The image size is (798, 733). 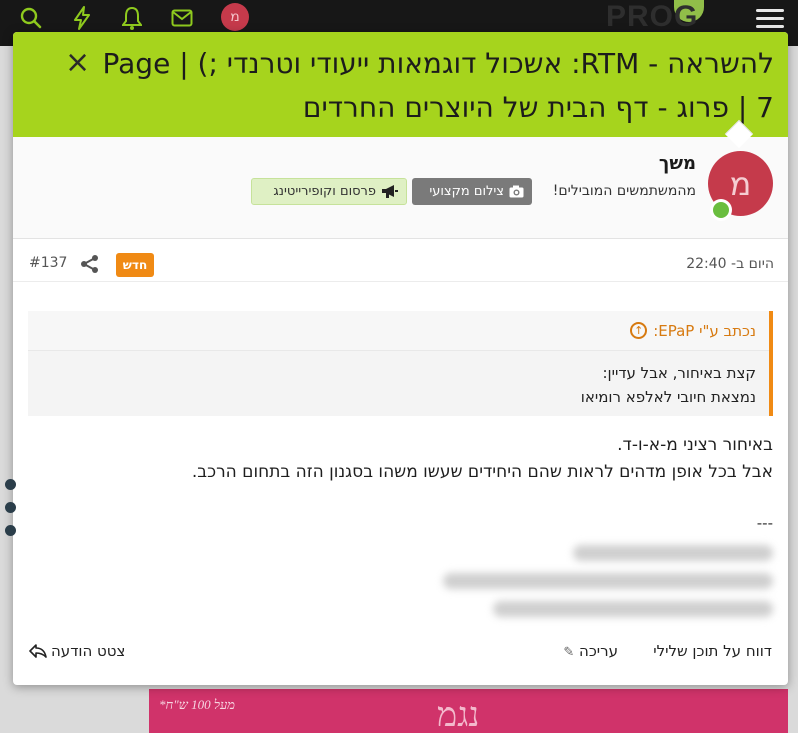 What do you see at coordinates (197, 704) in the screenshot?
I see `ad-small-text: *מעל 100 ש"ח` at bounding box center [197, 704].